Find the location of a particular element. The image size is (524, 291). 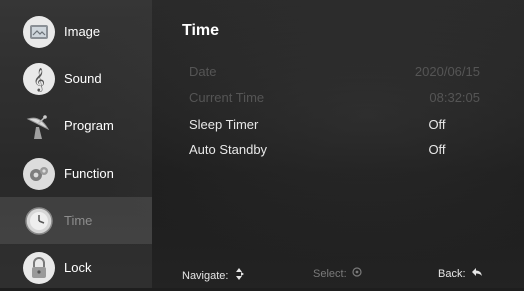

back-label: Back: is located at coordinates (452, 273).